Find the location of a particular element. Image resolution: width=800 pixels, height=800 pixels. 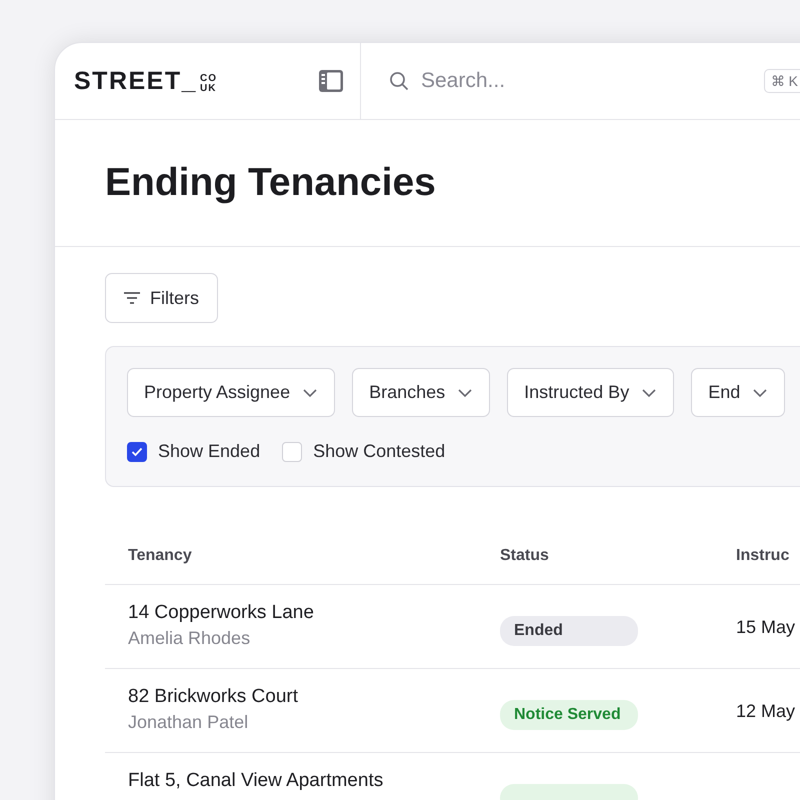

tenant-name: Jonathan Patel is located at coordinates (189, 722).